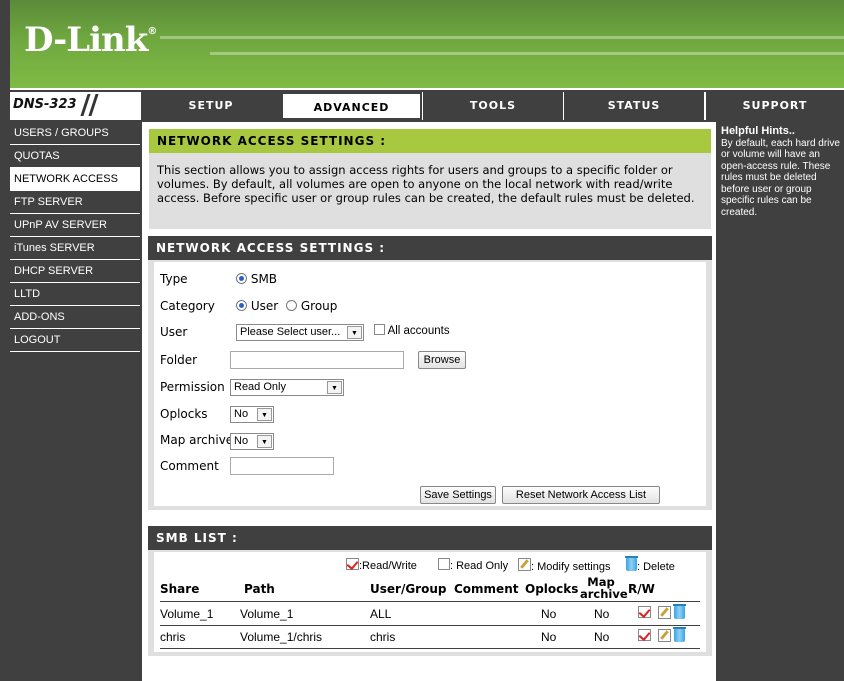 This screenshot has width=844, height=681. Describe the element at coordinates (264, 306) in the screenshot. I see `category-user-label: User` at that location.